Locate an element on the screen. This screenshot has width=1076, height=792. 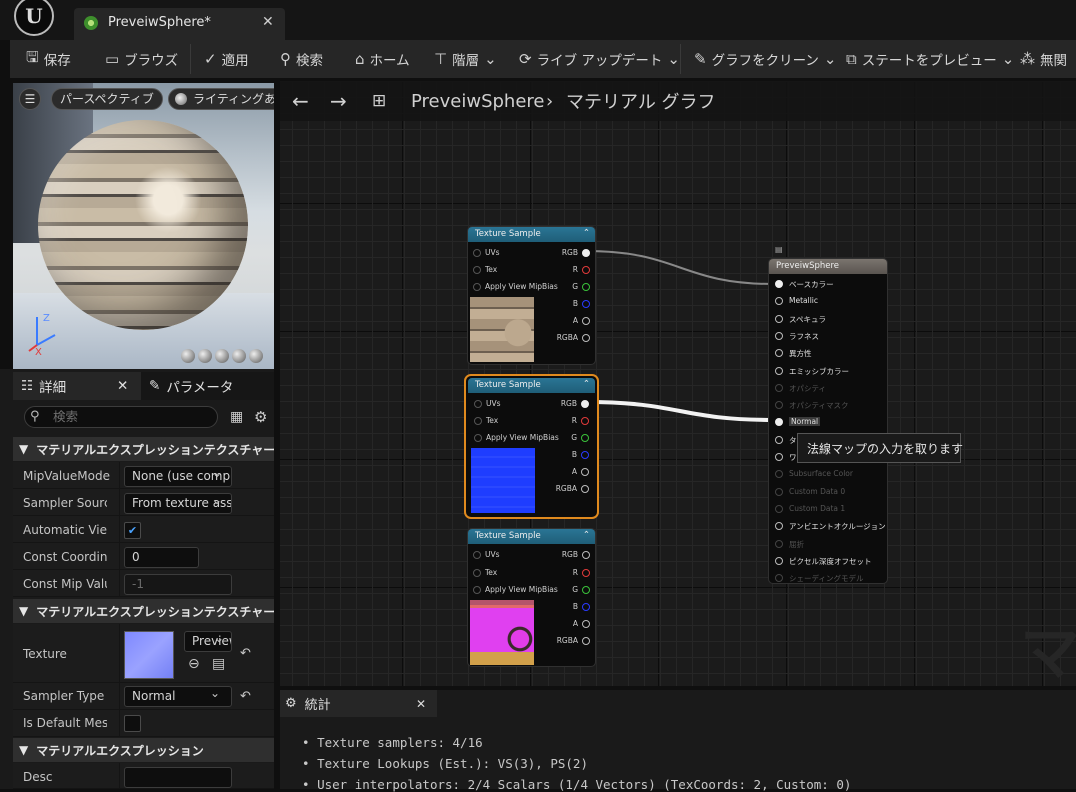
const-coordinate-input: 0 is located at coordinates (161, 557).